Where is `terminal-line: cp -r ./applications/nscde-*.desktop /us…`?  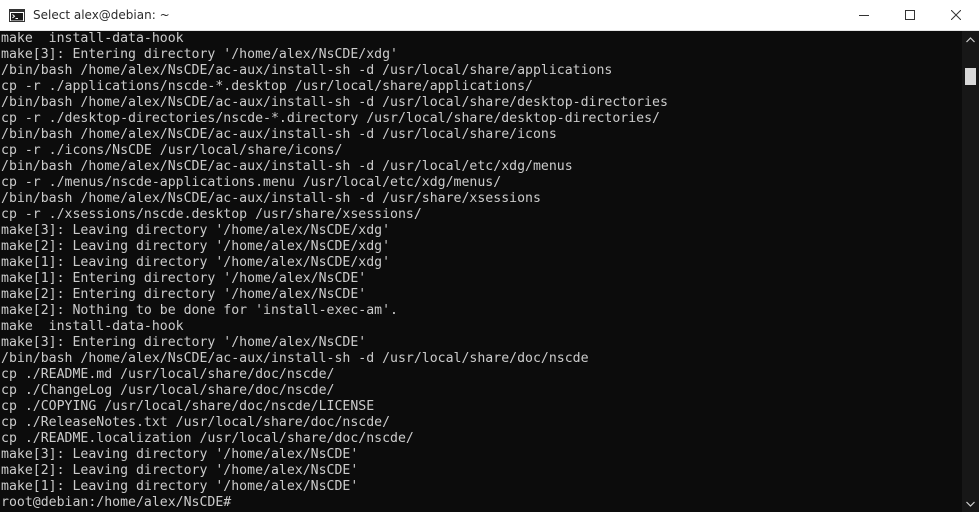
terminal-line: cp -r ./applications/nscde-*.desktop /us… is located at coordinates (267, 86).